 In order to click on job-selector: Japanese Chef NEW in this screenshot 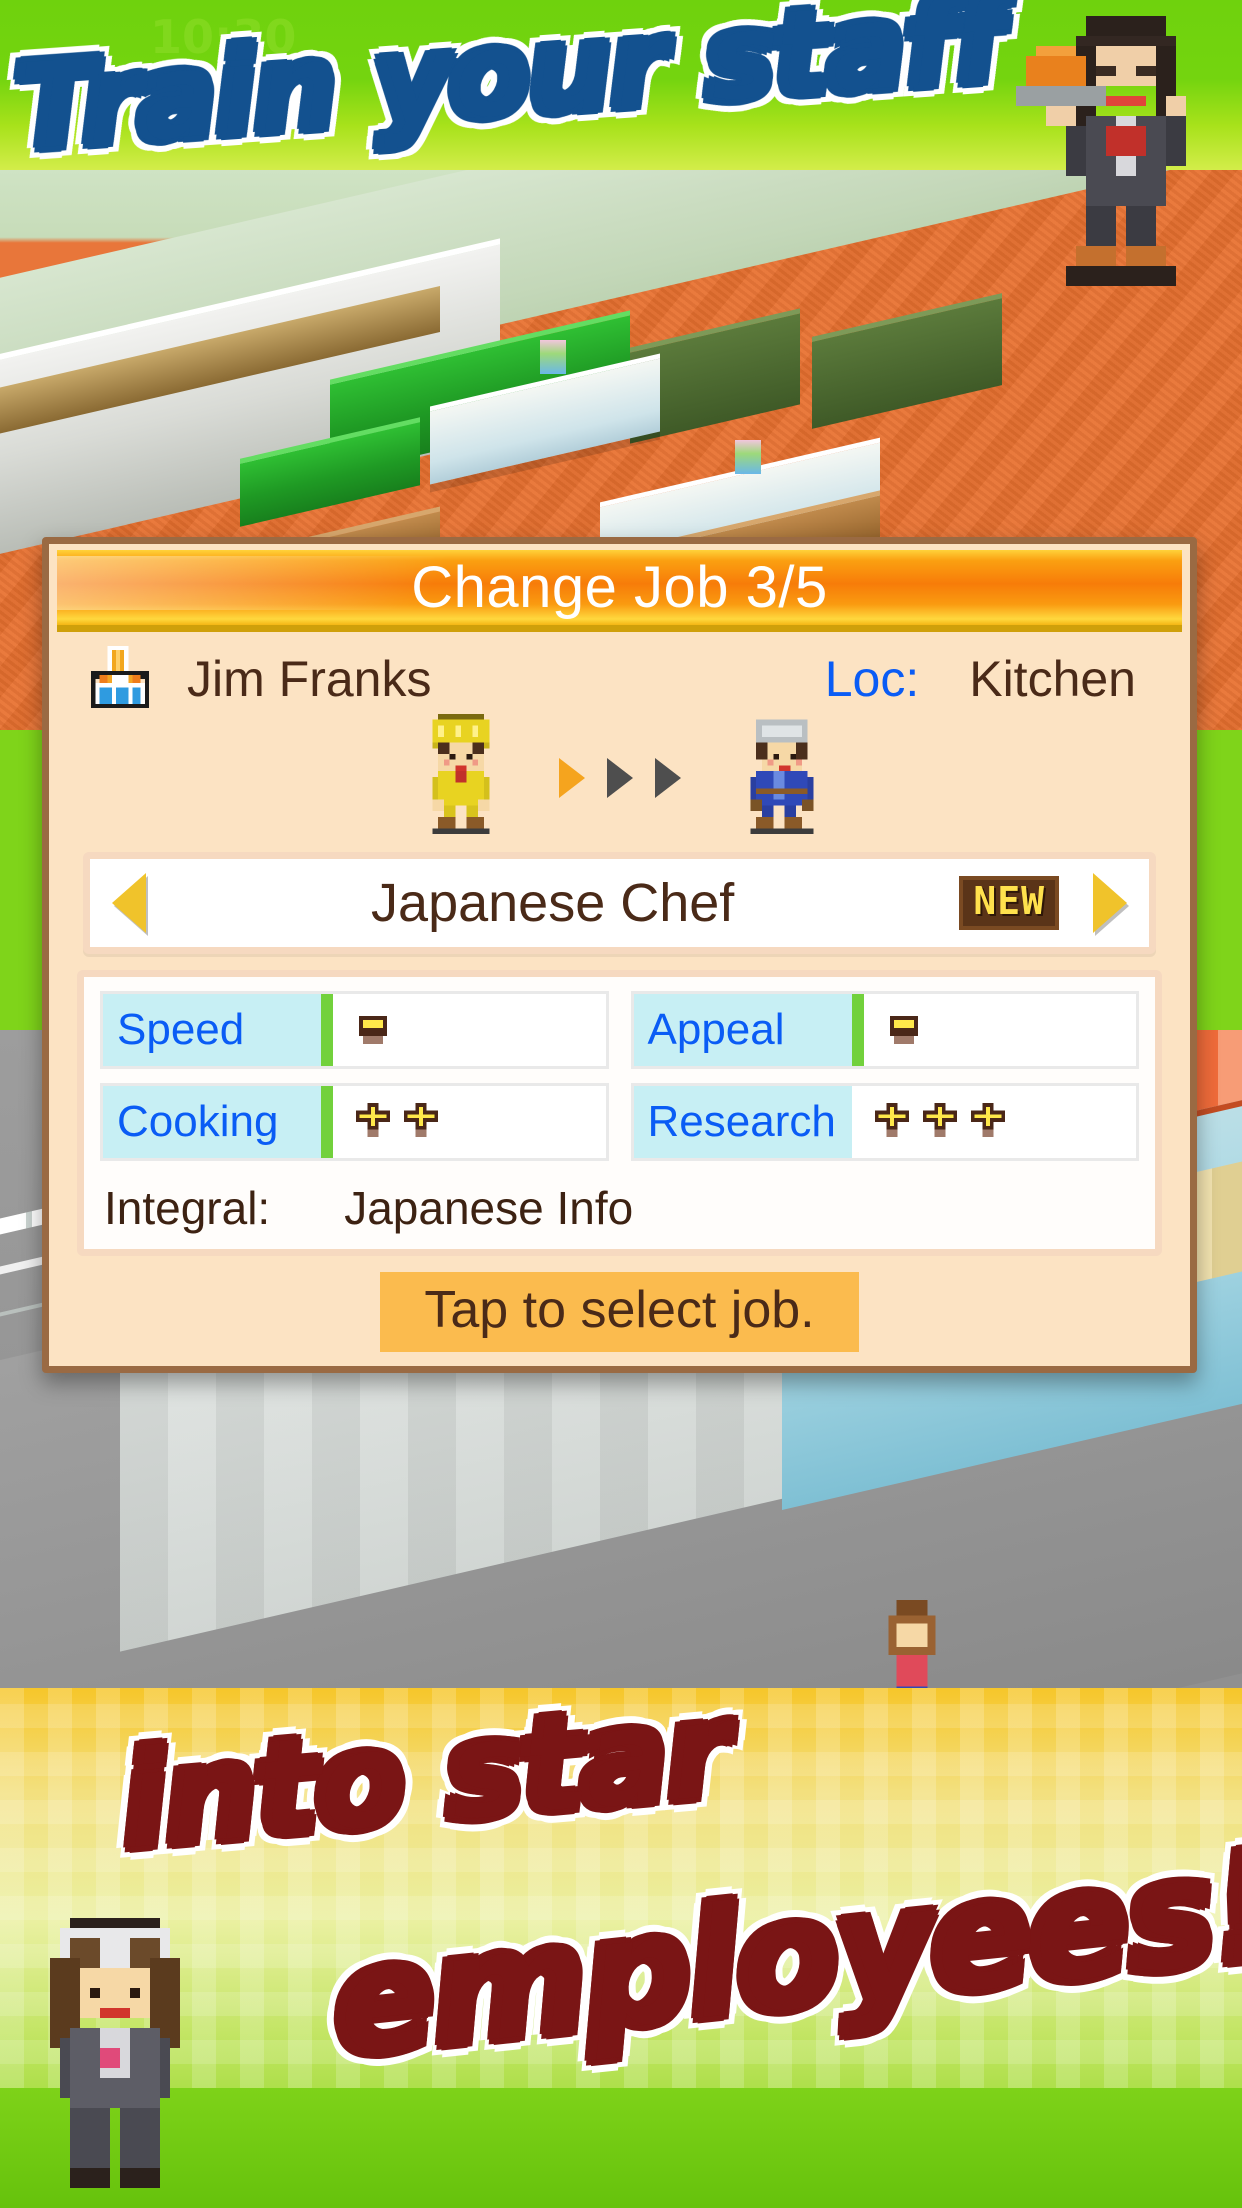, I will do `click(619, 903)`.